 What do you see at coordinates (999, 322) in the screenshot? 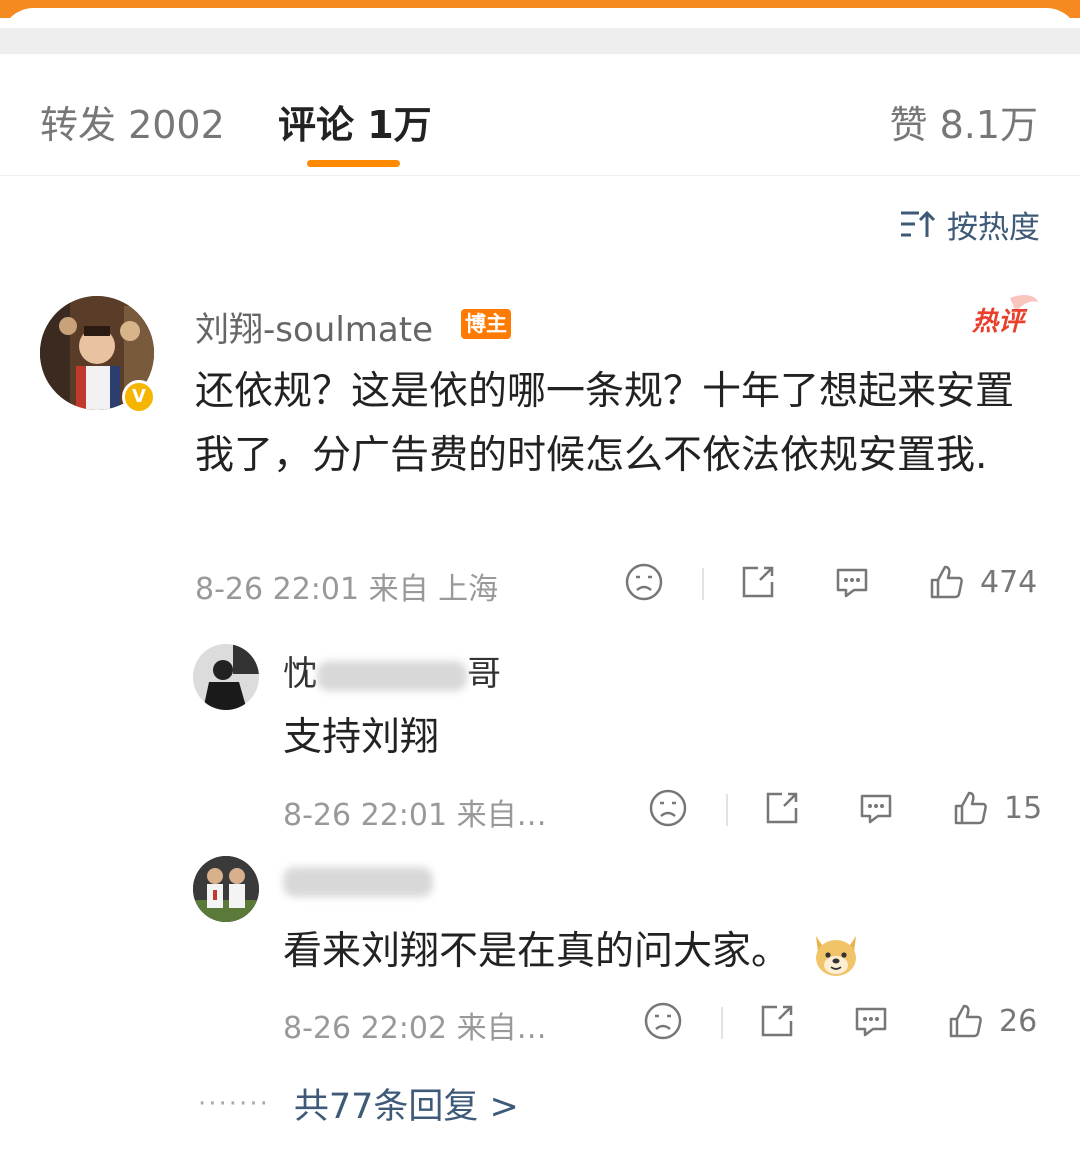
I see `hot-comment-tag-label: 热评` at bounding box center [999, 322].